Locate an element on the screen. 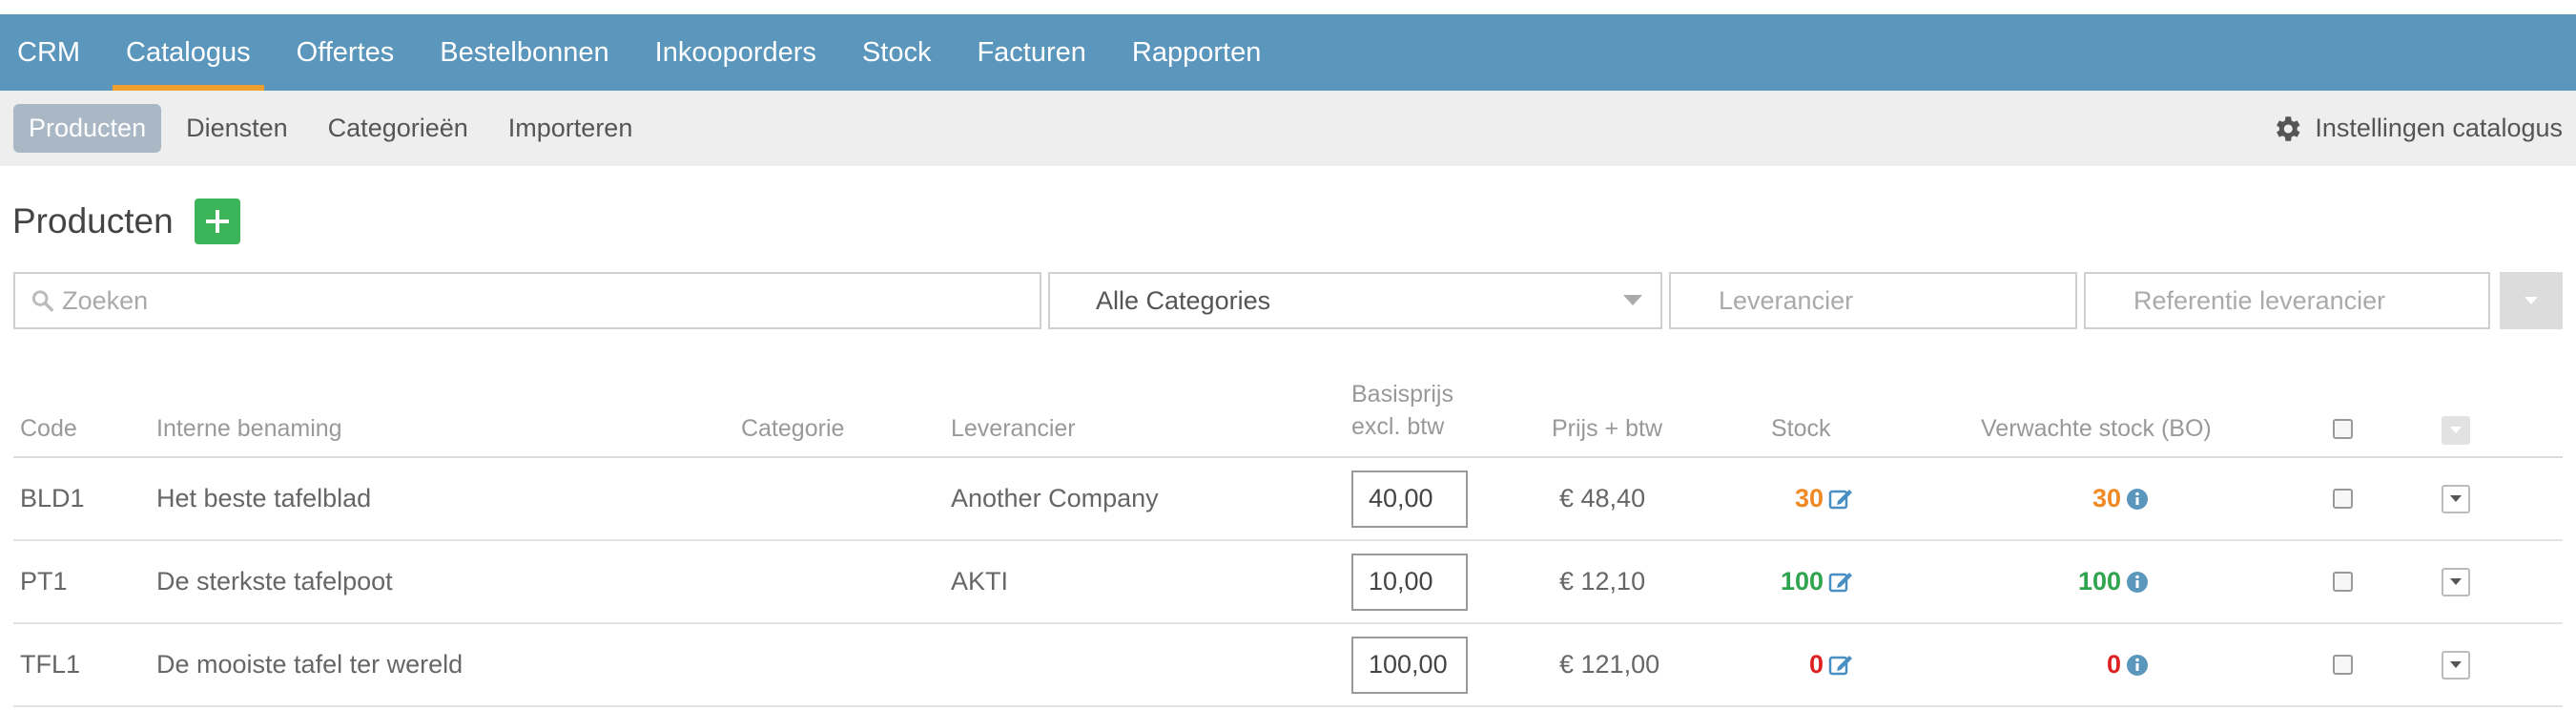  cell-expected-stock: 100 is located at coordinates (2092, 581).